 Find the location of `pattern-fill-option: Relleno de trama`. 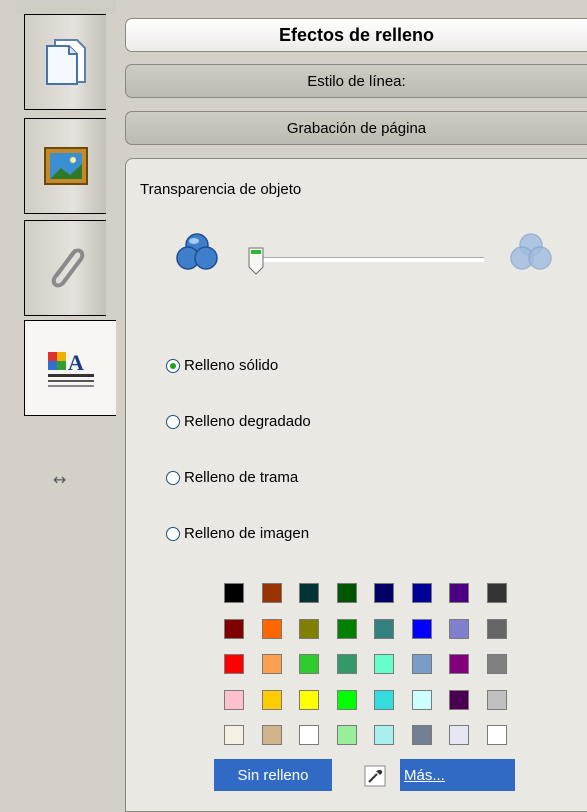

pattern-fill-option: Relleno de trama is located at coordinates (232, 477).